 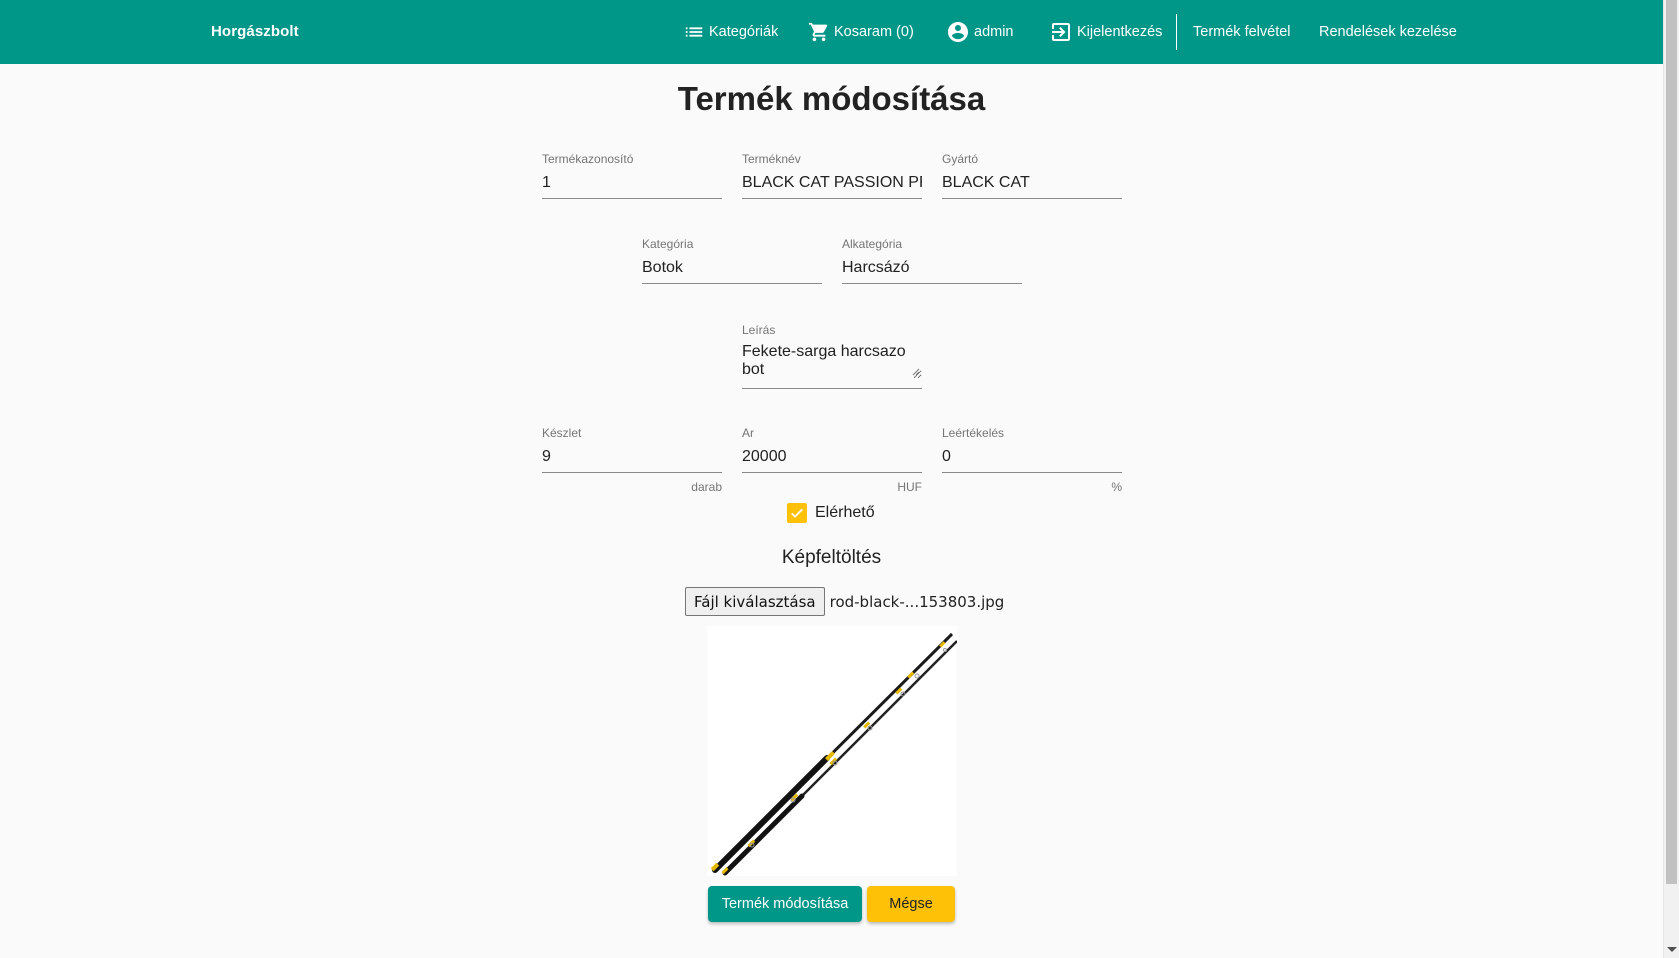 I want to click on account-circle-icon, so click(x=958, y=32).